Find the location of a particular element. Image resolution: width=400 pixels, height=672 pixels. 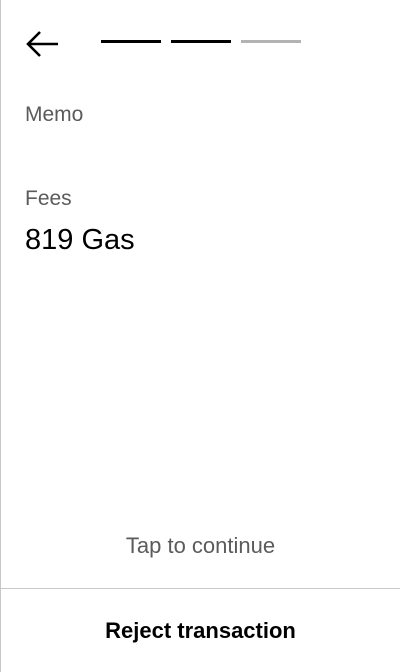

header is located at coordinates (200, 45).